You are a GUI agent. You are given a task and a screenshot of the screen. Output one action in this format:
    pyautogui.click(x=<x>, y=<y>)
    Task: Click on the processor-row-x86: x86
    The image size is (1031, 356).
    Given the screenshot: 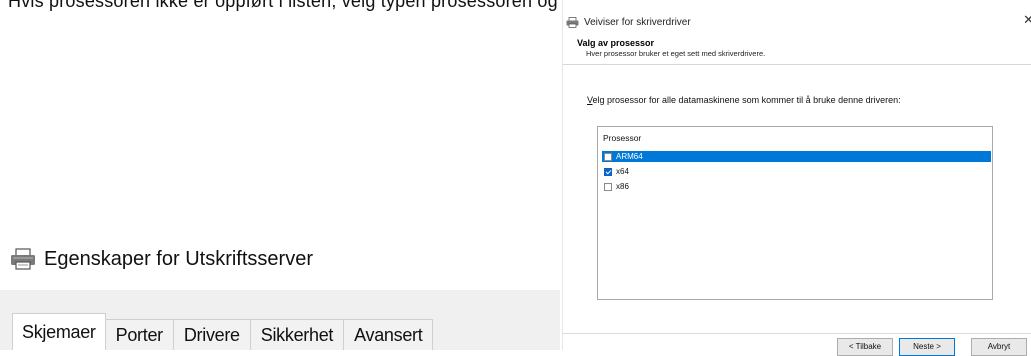 What is the action you would take?
    pyautogui.click(x=796, y=186)
    